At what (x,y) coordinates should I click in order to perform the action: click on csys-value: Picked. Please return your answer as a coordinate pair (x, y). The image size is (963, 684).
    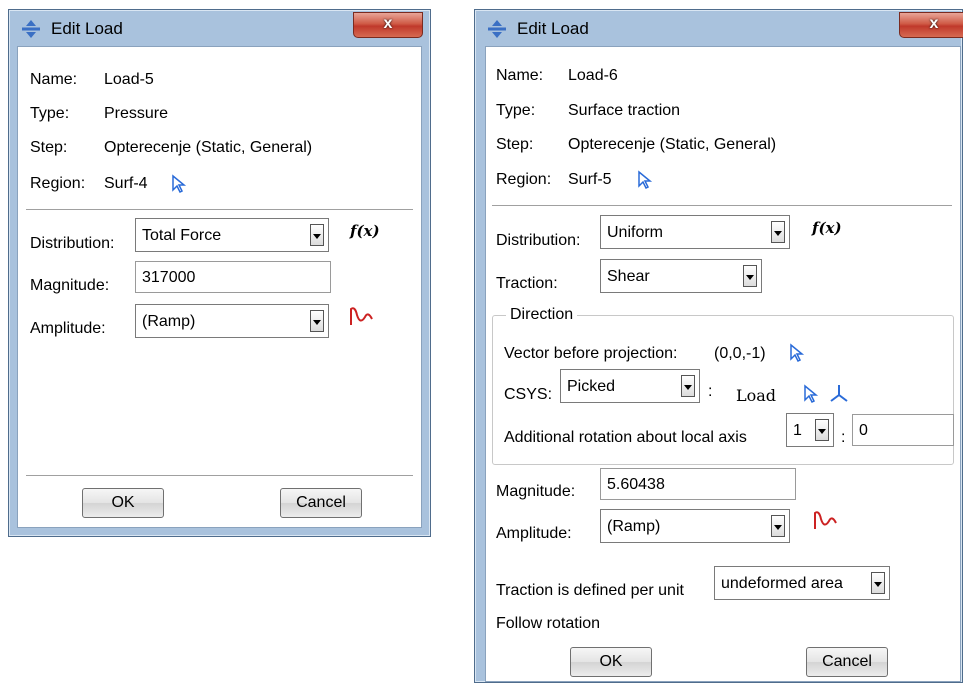
    Looking at the image, I should click on (591, 386).